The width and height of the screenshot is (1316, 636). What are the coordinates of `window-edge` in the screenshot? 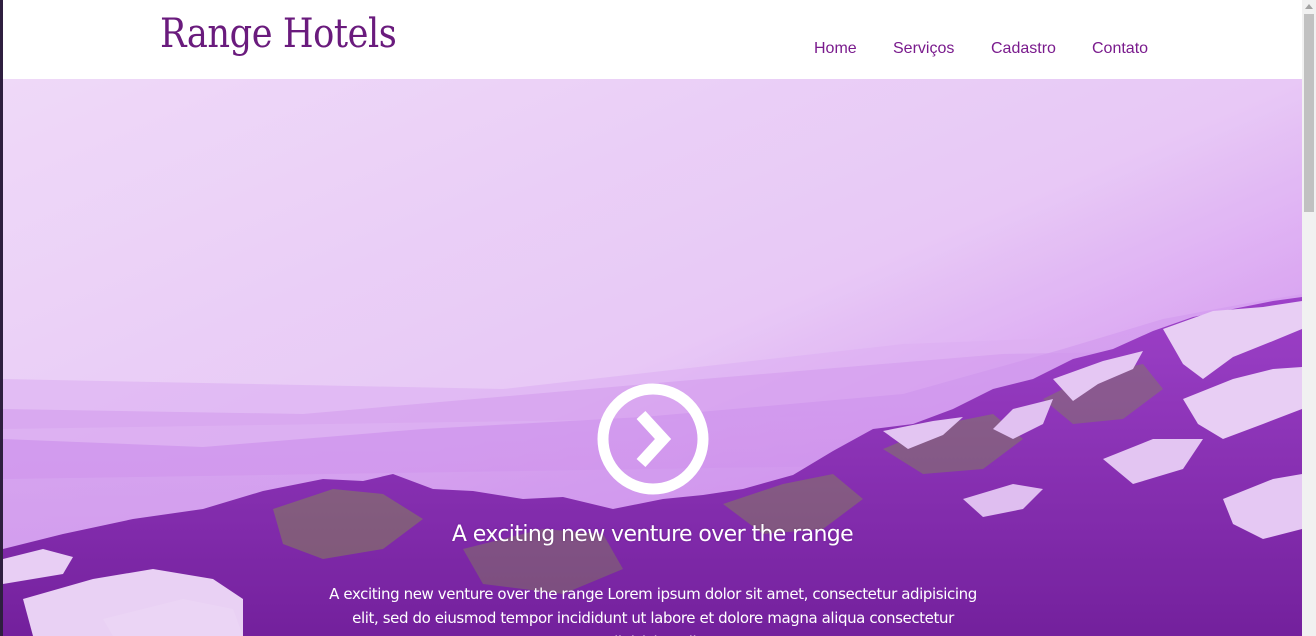 It's located at (1, 318).